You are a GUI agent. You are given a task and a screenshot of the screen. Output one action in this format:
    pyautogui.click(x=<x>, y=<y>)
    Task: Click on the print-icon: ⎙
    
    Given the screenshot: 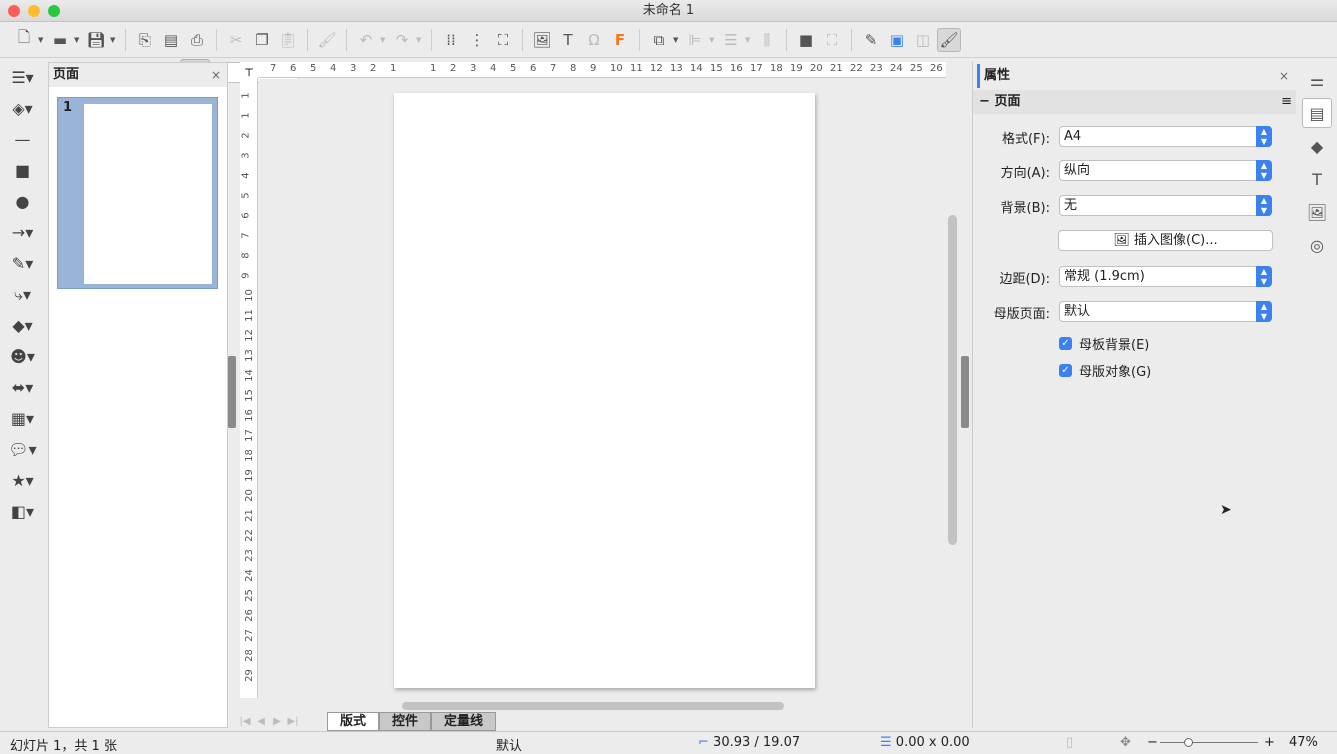 What is the action you would take?
    pyautogui.click(x=197, y=40)
    